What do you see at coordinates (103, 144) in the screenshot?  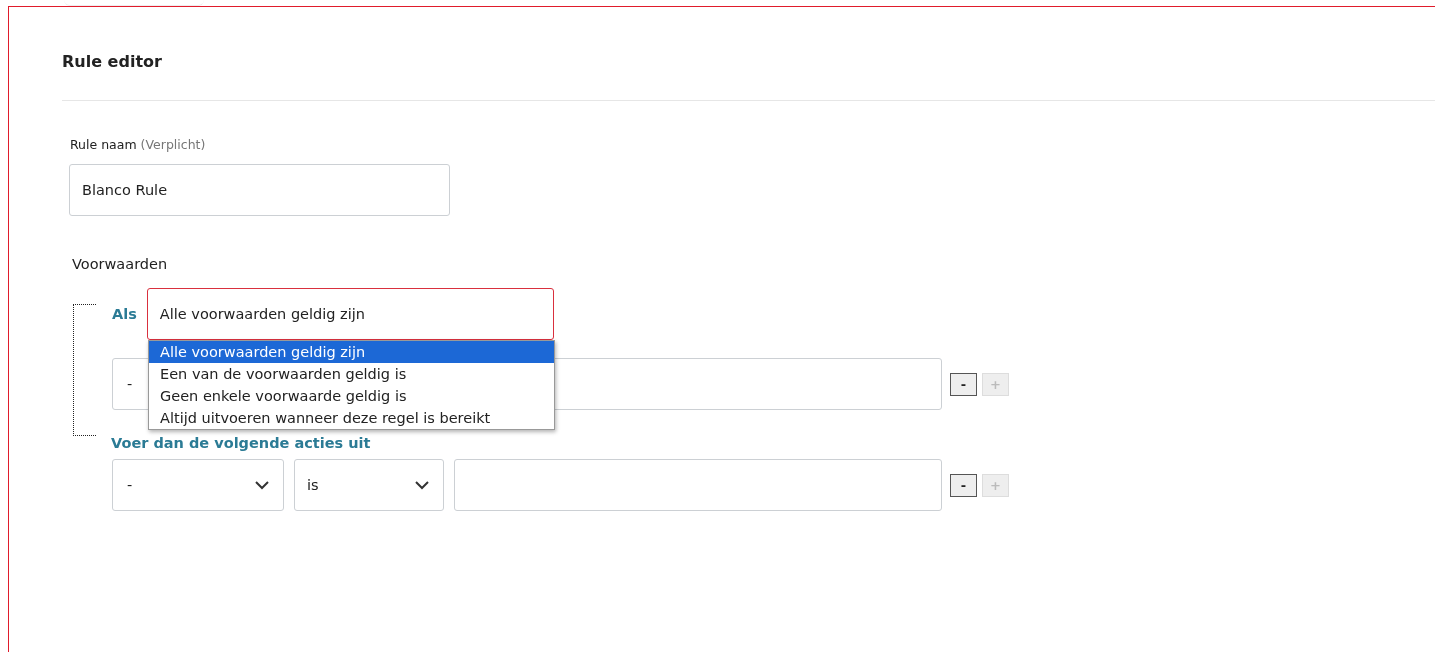 I see `field-label: Rule naam` at bounding box center [103, 144].